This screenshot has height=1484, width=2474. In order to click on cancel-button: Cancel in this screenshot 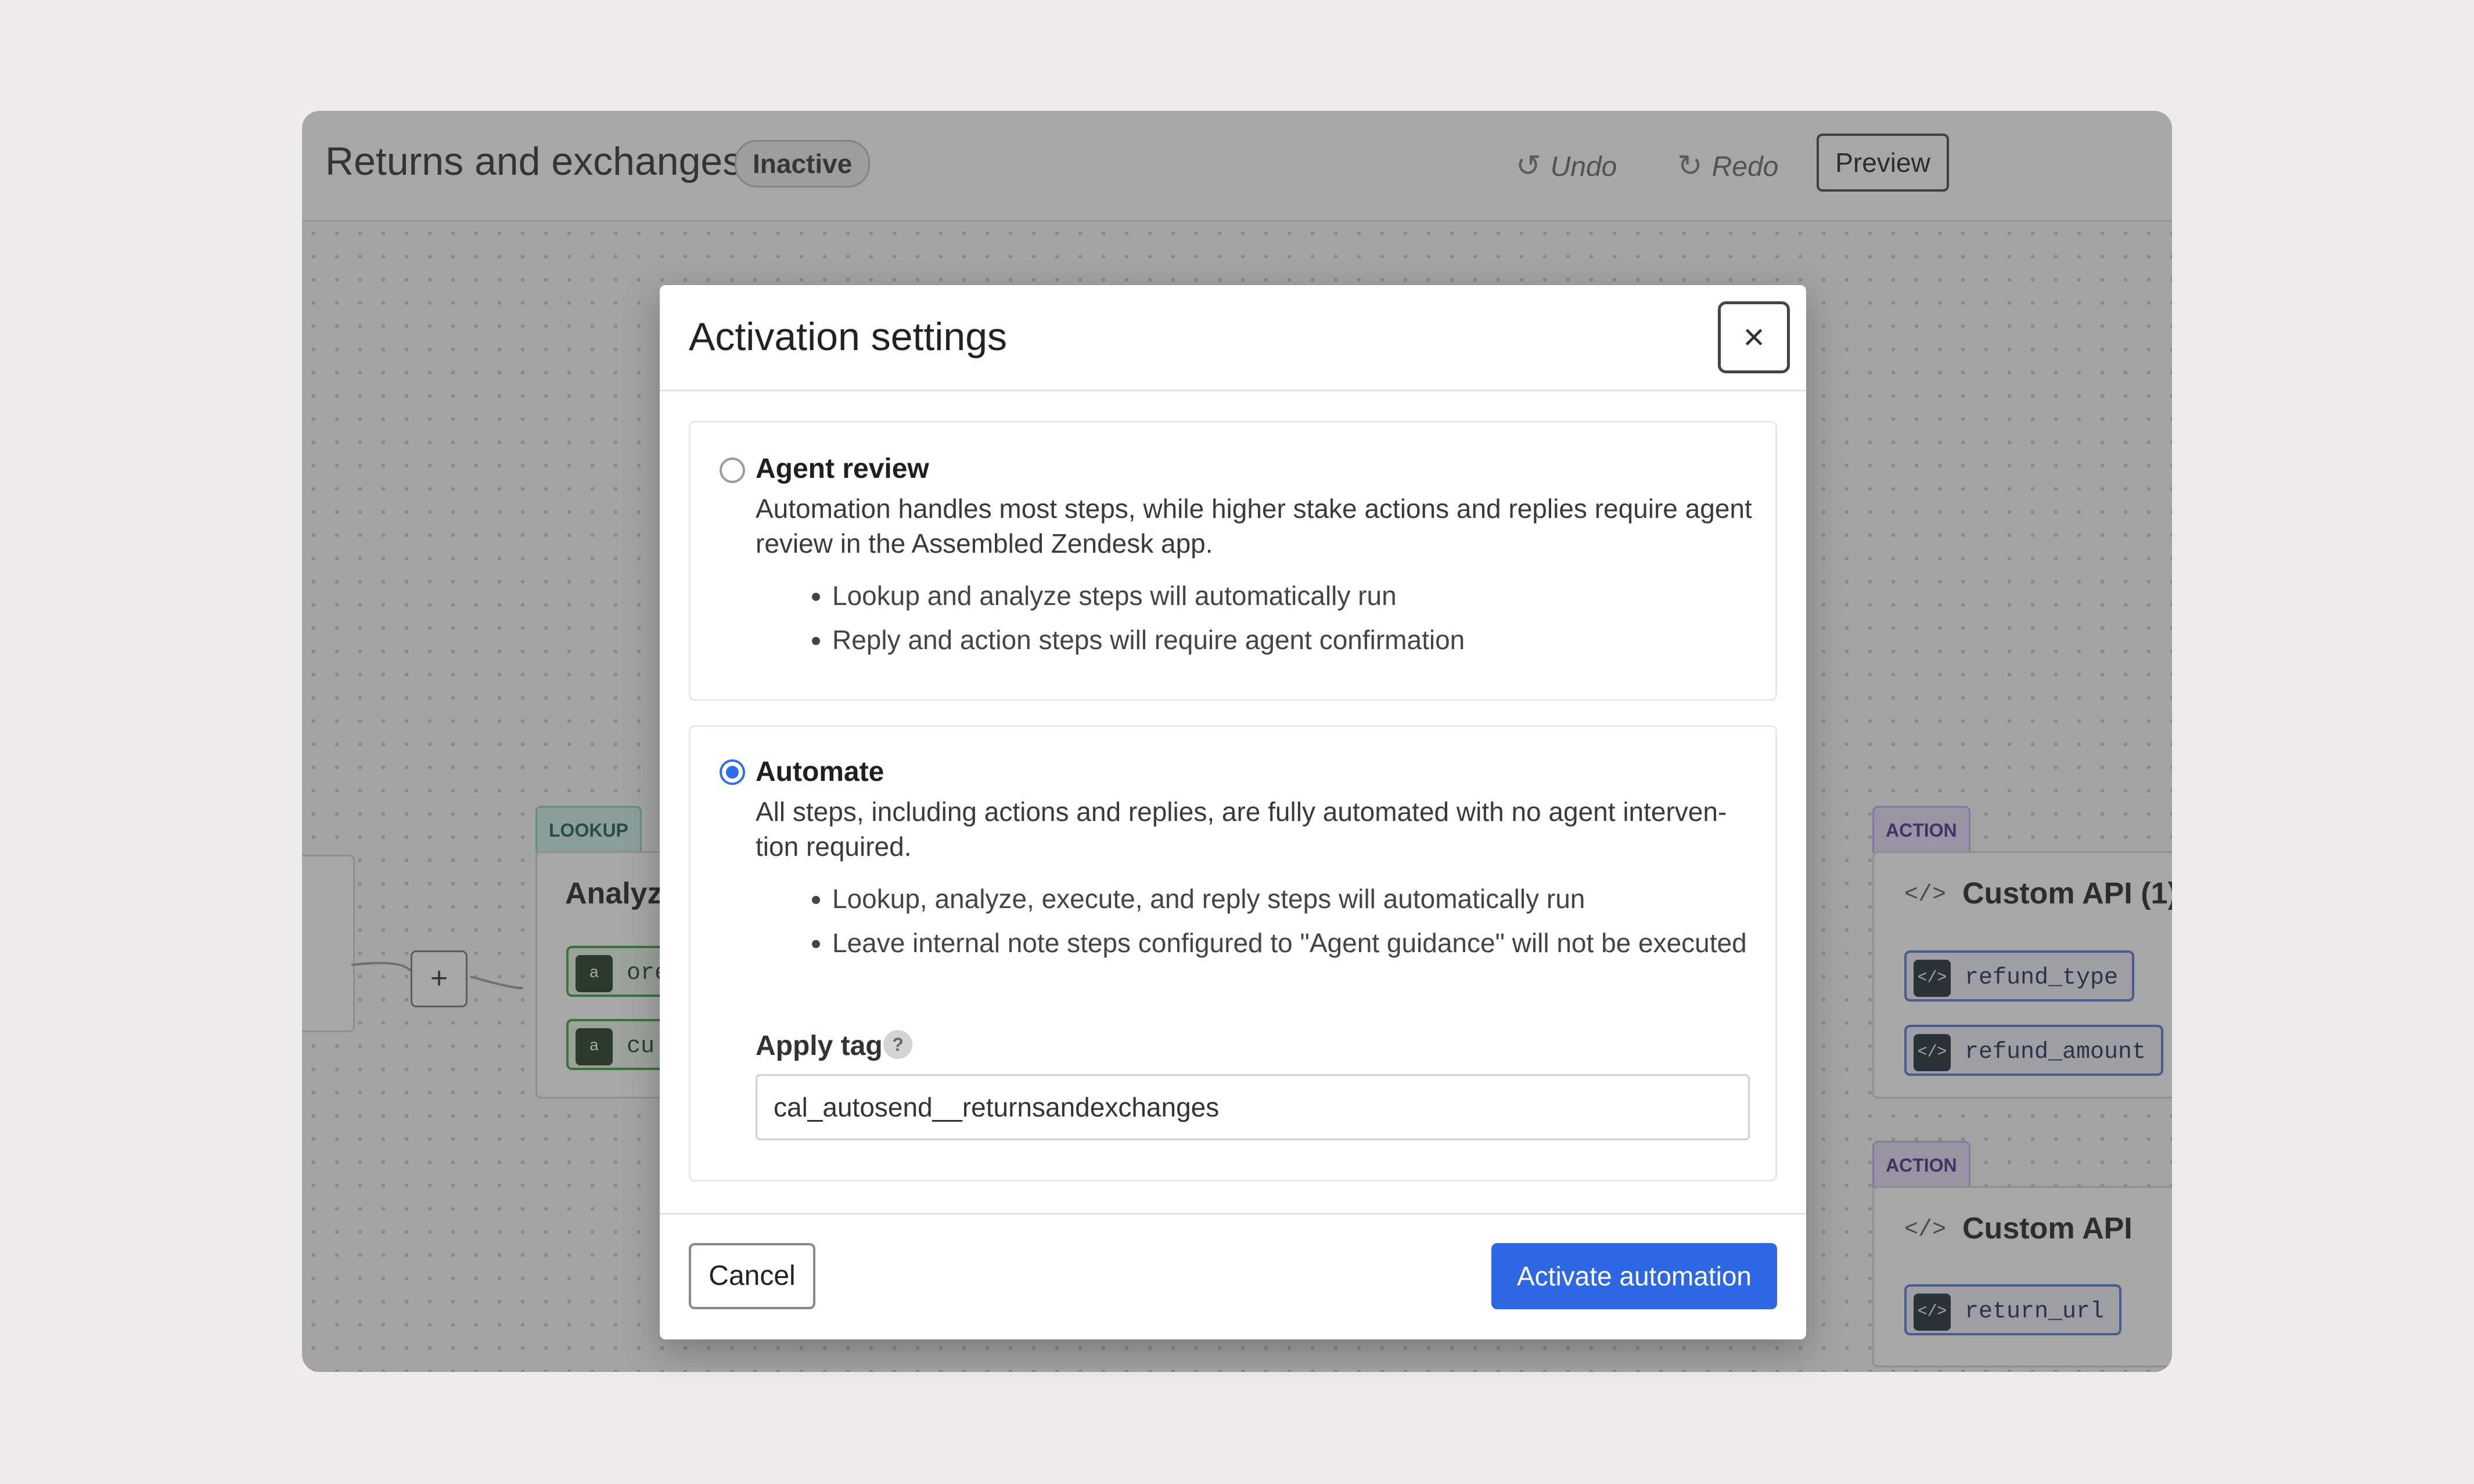, I will do `click(752, 1276)`.